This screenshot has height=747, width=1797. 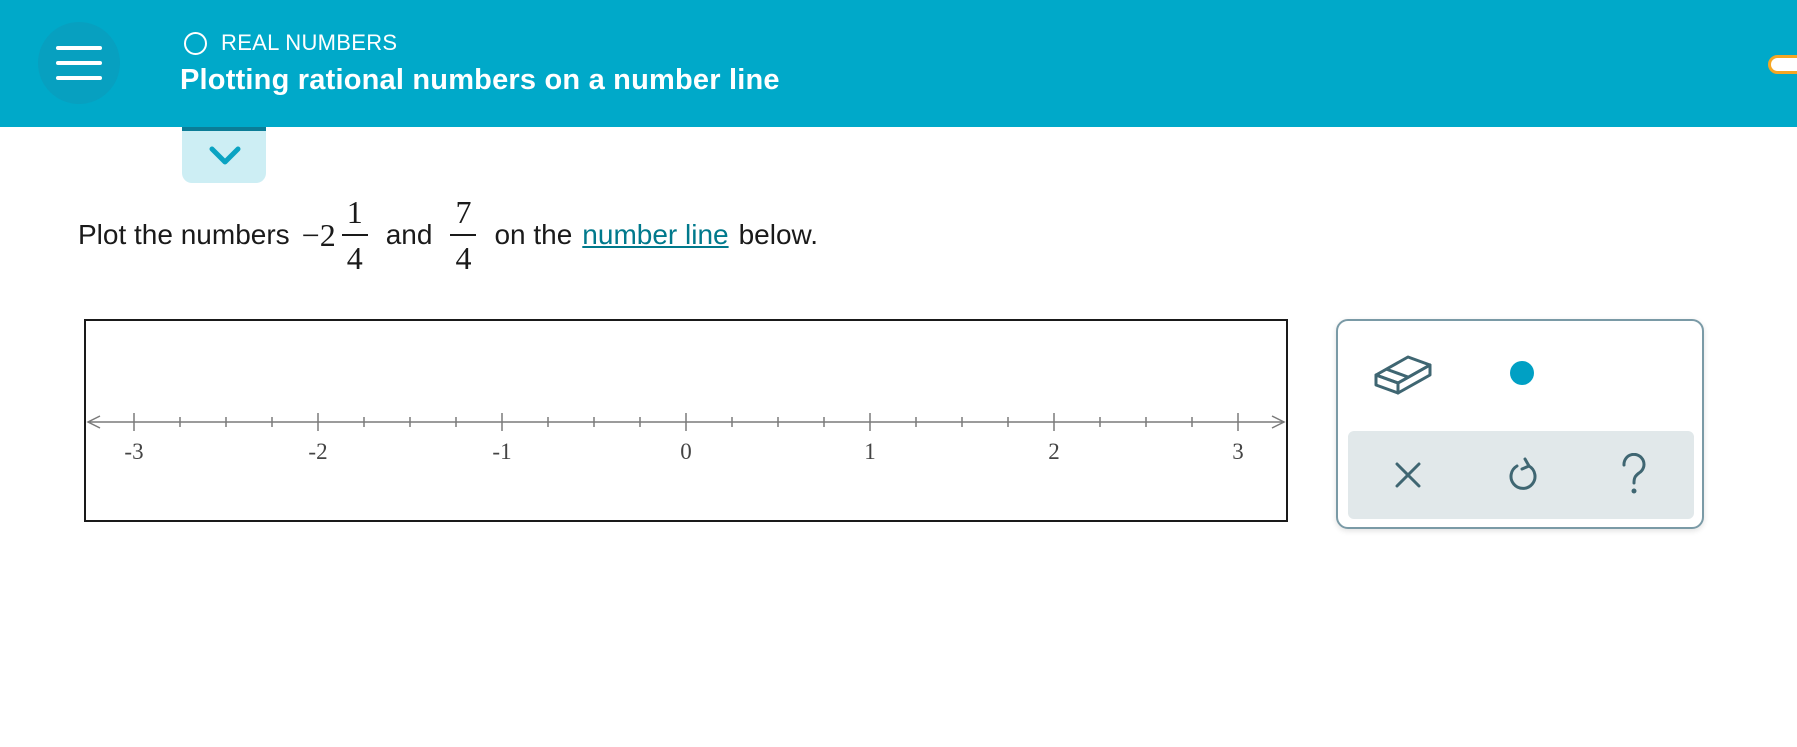 I want to click on point-dot-icon, so click(x=1522, y=373).